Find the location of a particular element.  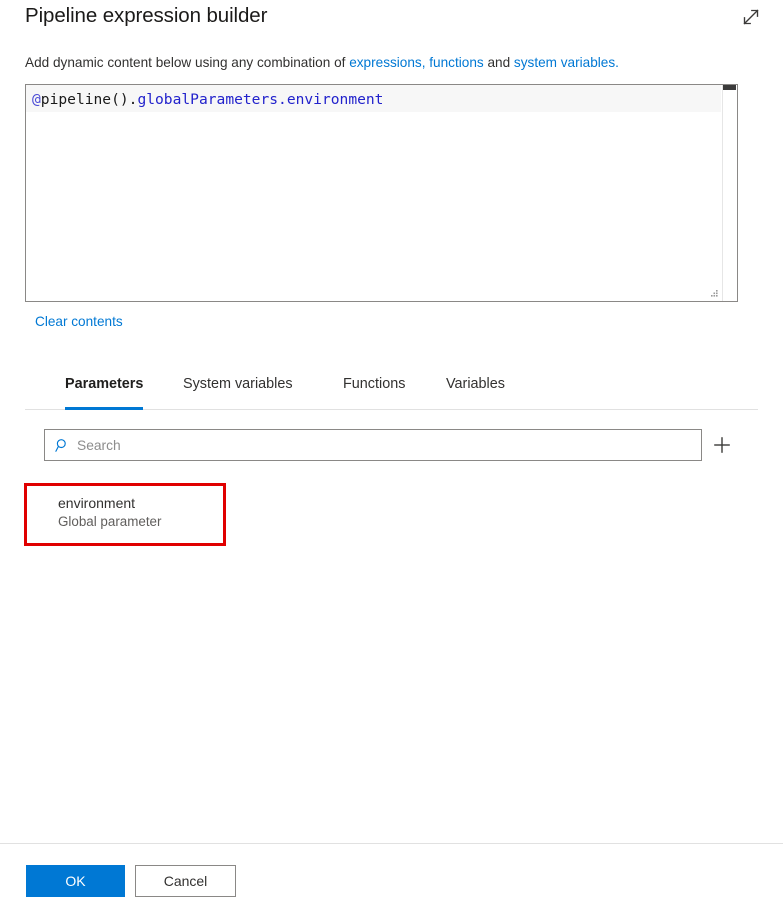

tab-variables: Variables is located at coordinates (475, 392).